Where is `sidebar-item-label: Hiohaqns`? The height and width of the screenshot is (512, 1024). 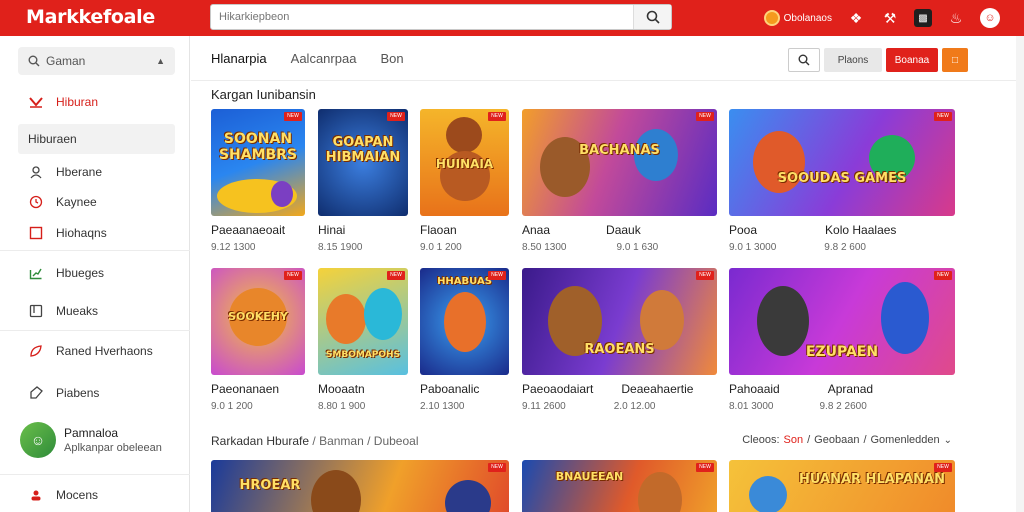
sidebar-item-label: Hiohaqns is located at coordinates (81, 233).